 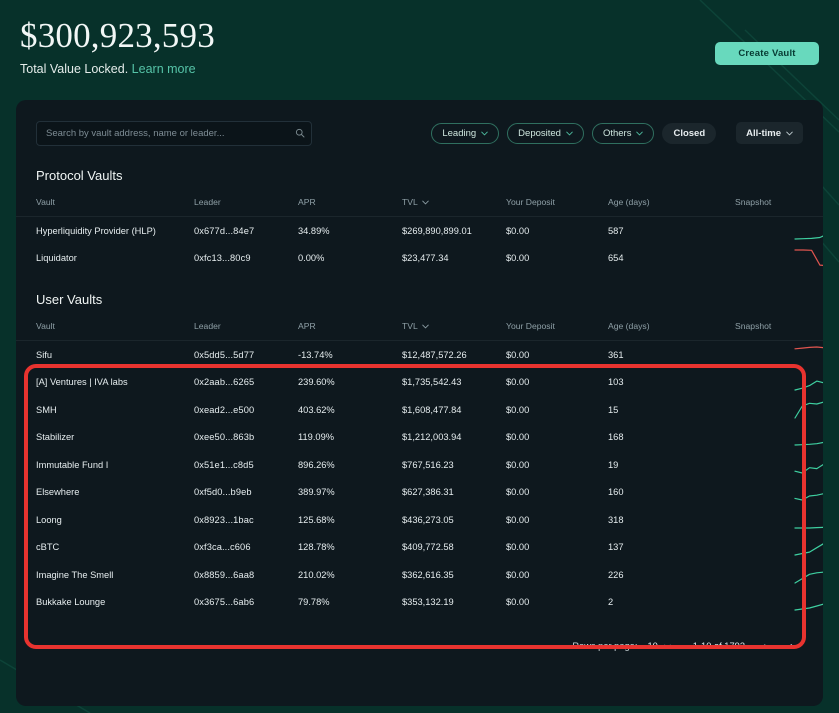 What do you see at coordinates (613, 464) in the screenshot?
I see `cell-age: 19` at bounding box center [613, 464].